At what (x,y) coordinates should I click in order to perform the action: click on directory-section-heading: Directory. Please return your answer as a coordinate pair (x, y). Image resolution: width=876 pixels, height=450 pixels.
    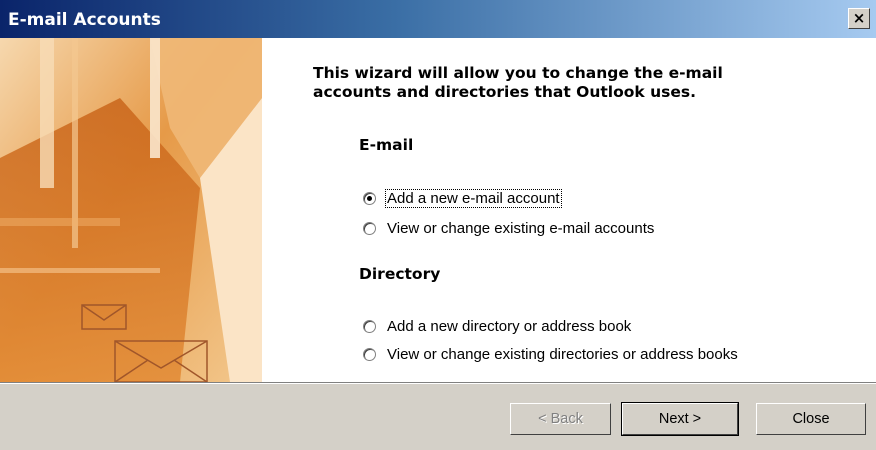
    Looking at the image, I should click on (400, 274).